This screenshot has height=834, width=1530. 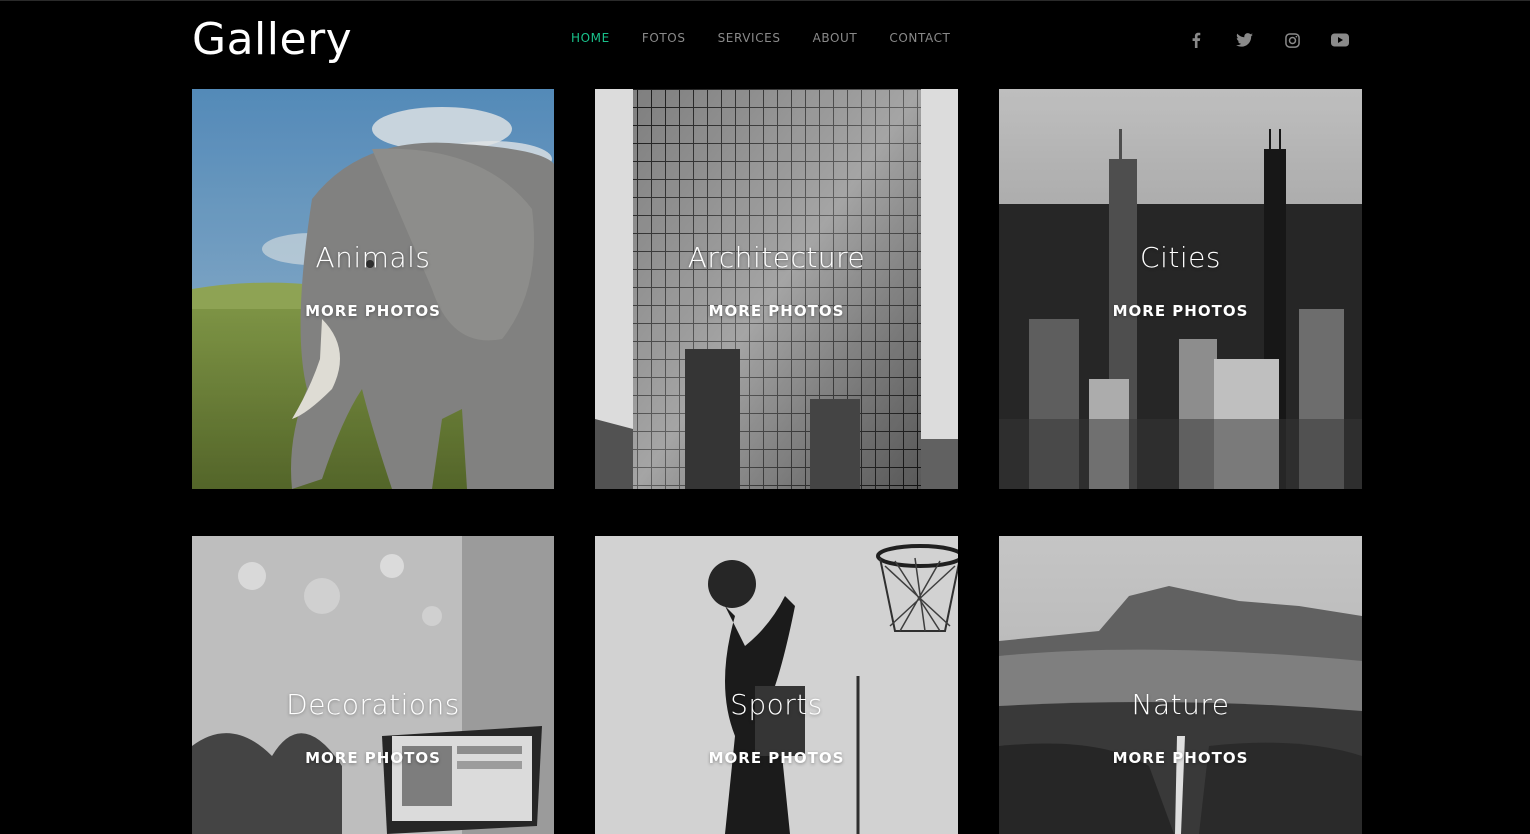 I want to click on gallery-card-cities: Cities MORE PHOTOS, so click(x=1180, y=289).